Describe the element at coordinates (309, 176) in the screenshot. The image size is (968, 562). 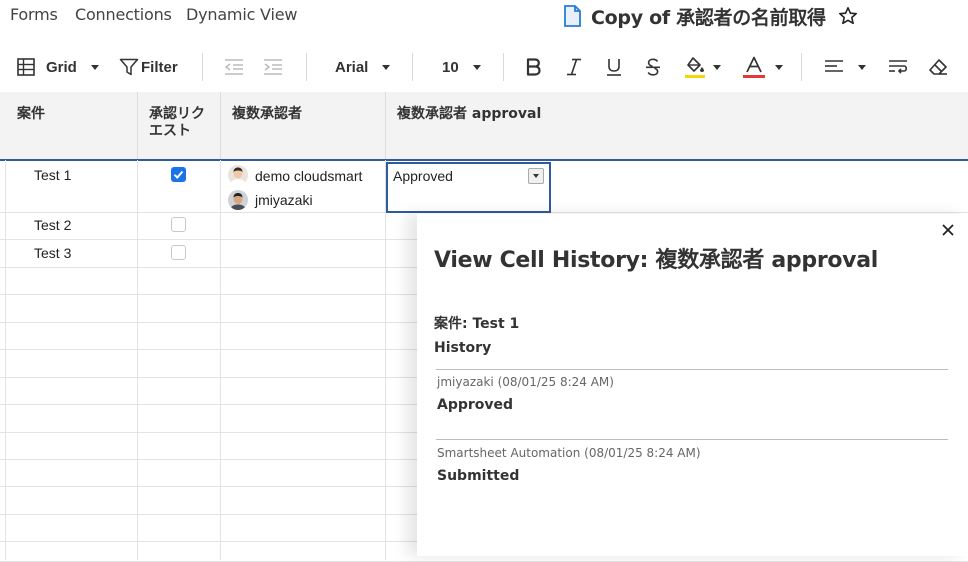
I see `approver-name: demo cloudsmart` at that location.